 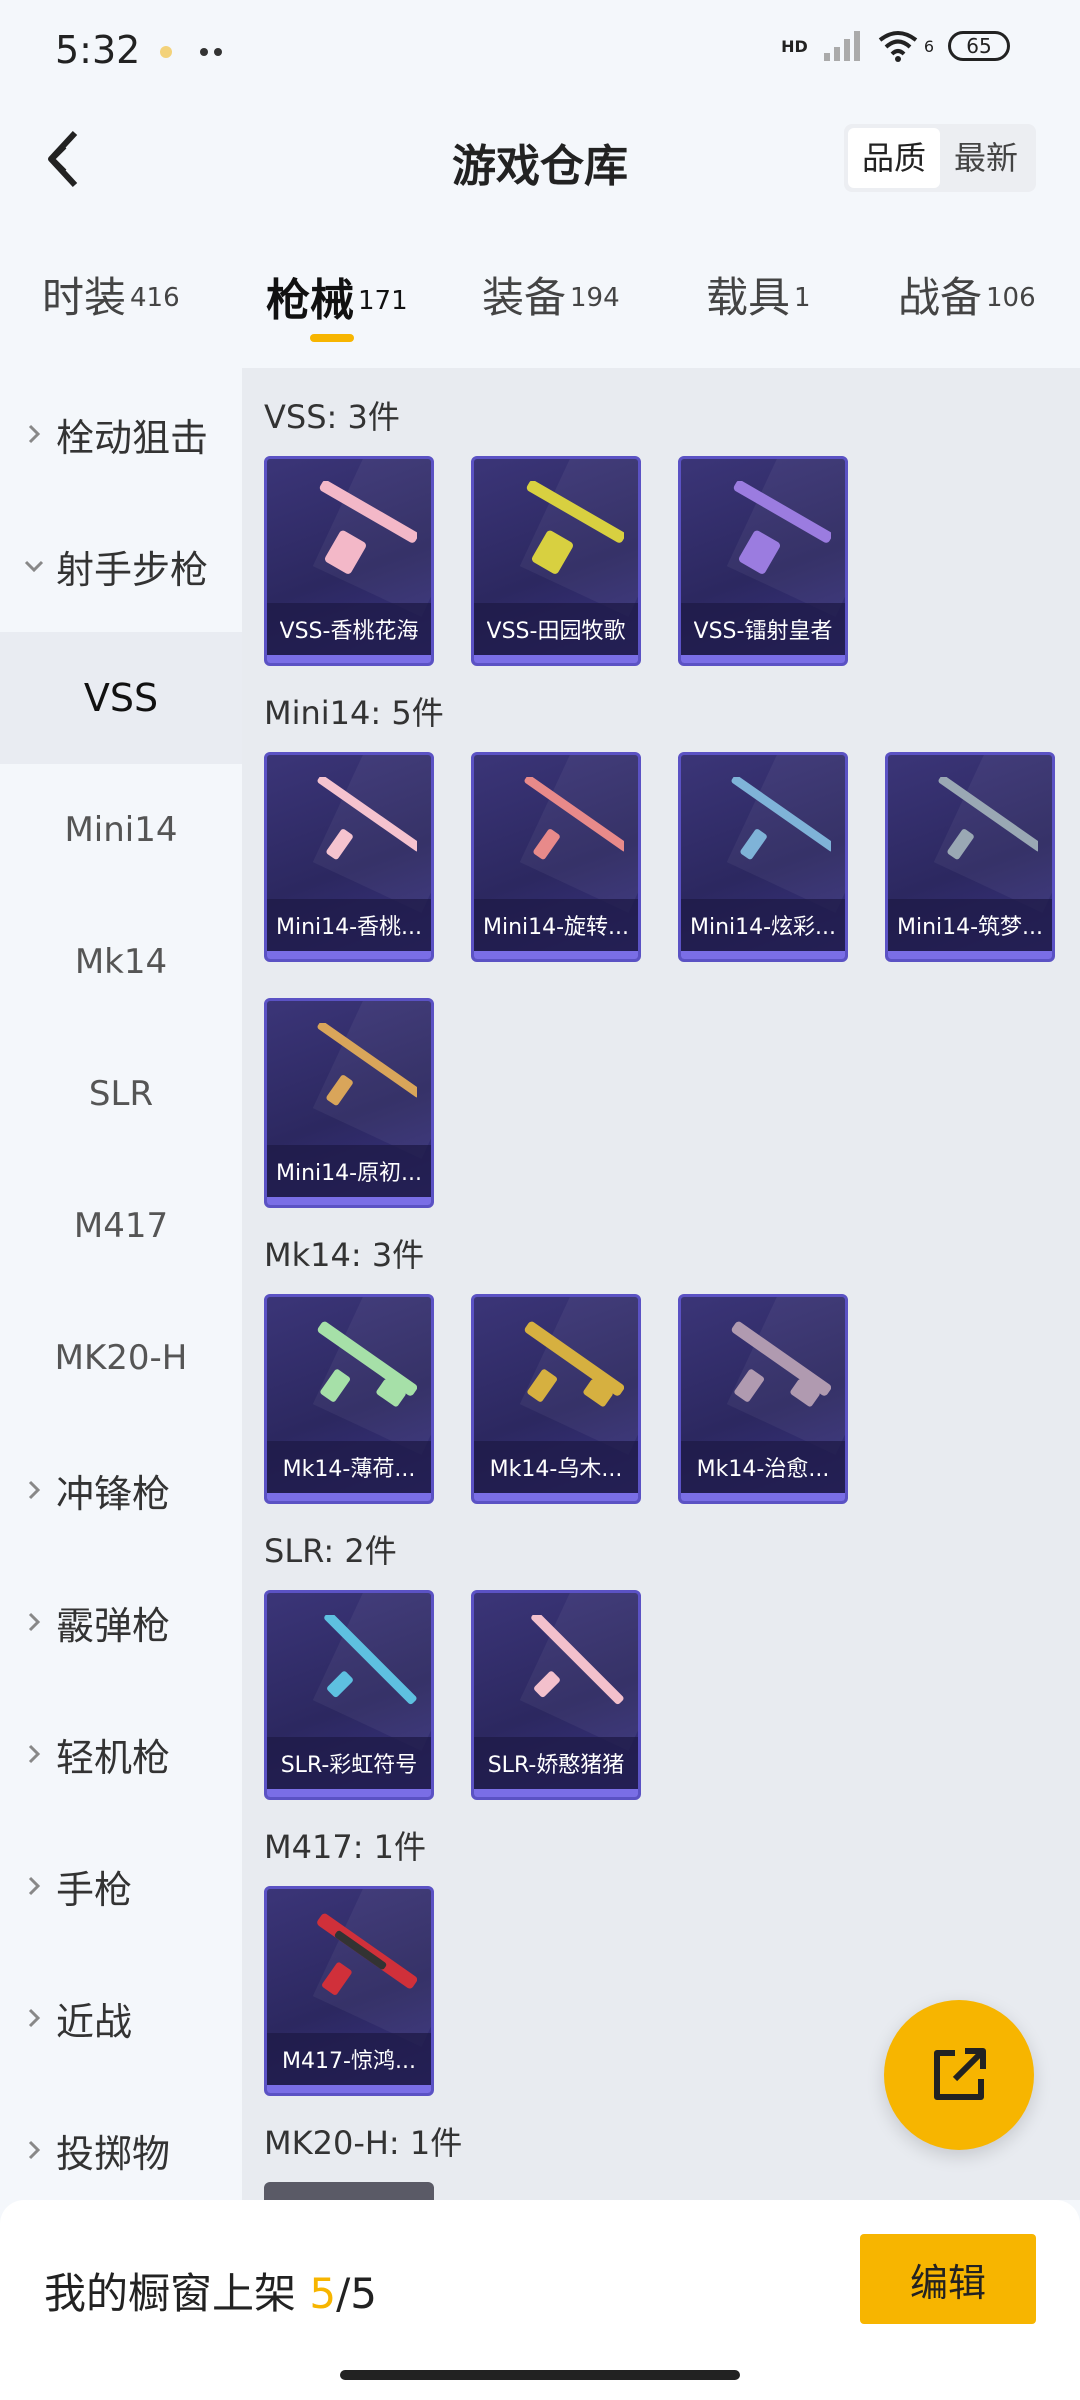 I want to click on sidebar-item-throwable: 投掷物, so click(x=121, y=2150).